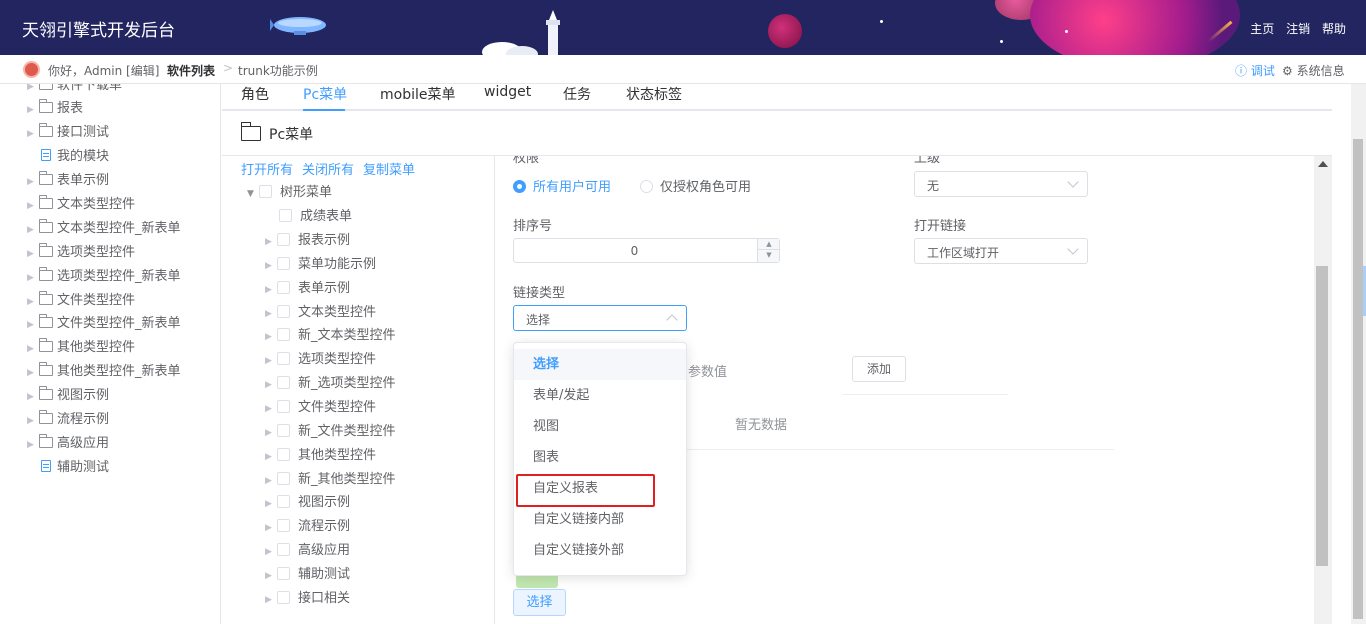 The image size is (1366, 624). What do you see at coordinates (81, 346) in the screenshot?
I see `sidebar-item: ▶ 其他类型控件` at bounding box center [81, 346].